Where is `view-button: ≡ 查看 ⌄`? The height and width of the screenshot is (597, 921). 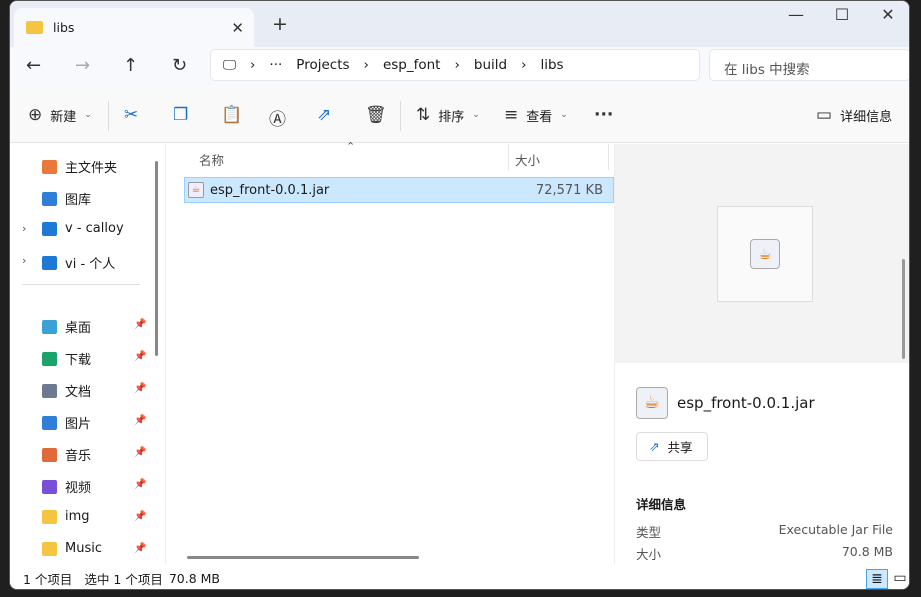
view-button: ≡ 查看 ⌄ is located at coordinates (536, 115).